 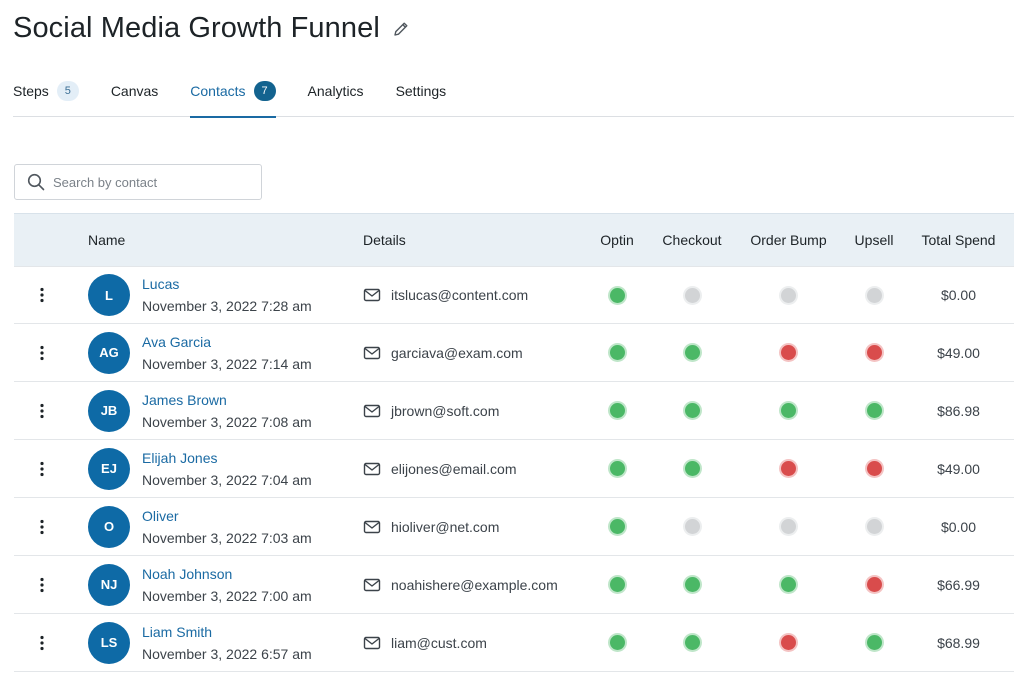 I want to click on page-title: Social Media Growth Funnel, so click(x=196, y=28).